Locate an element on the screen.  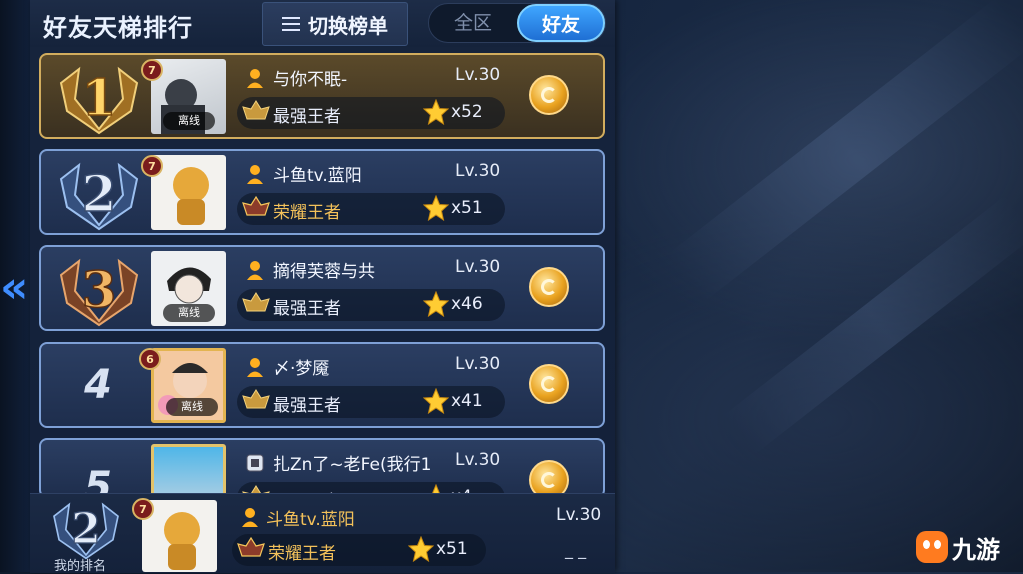
star-count: x51 is located at coordinates (467, 208).